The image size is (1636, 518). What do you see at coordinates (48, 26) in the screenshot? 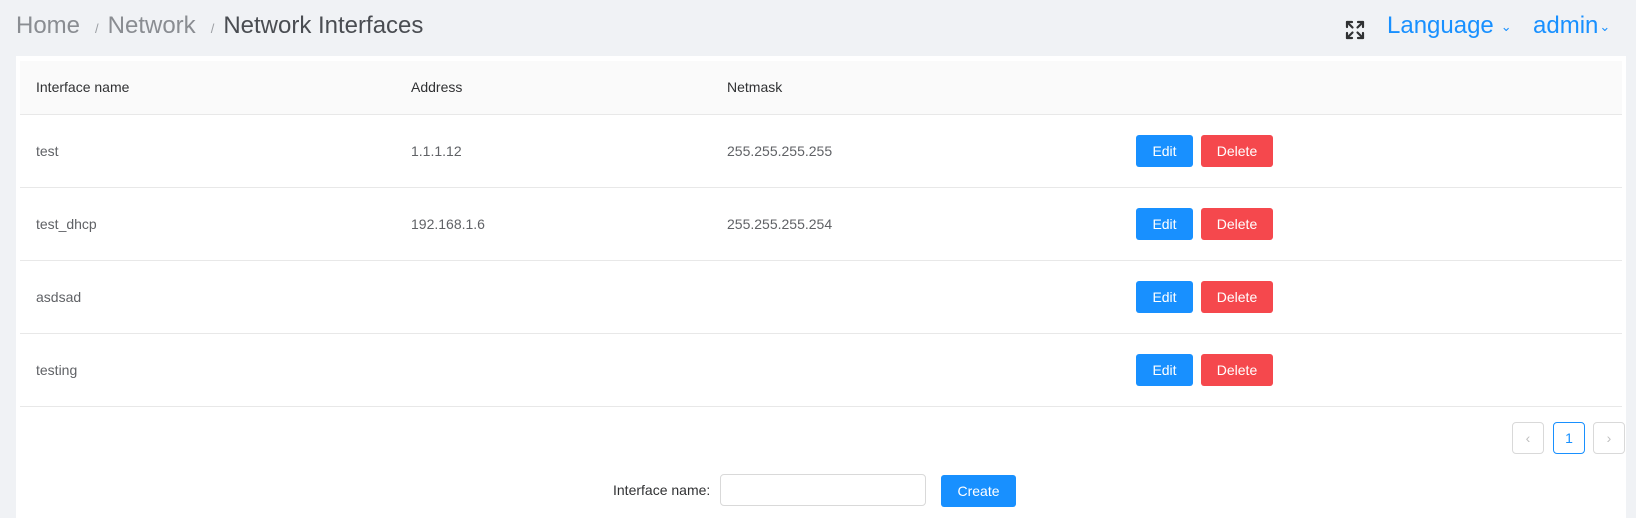
I see `breadcrumb-home: Home` at bounding box center [48, 26].